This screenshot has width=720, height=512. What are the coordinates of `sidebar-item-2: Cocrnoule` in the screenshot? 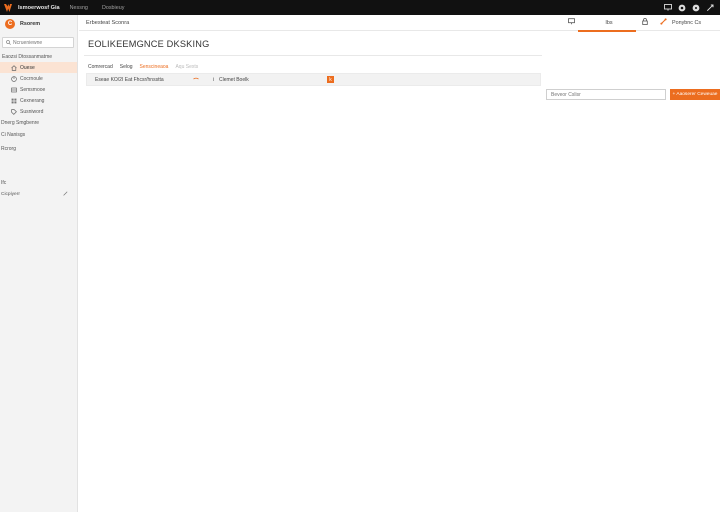 It's located at (38, 78).